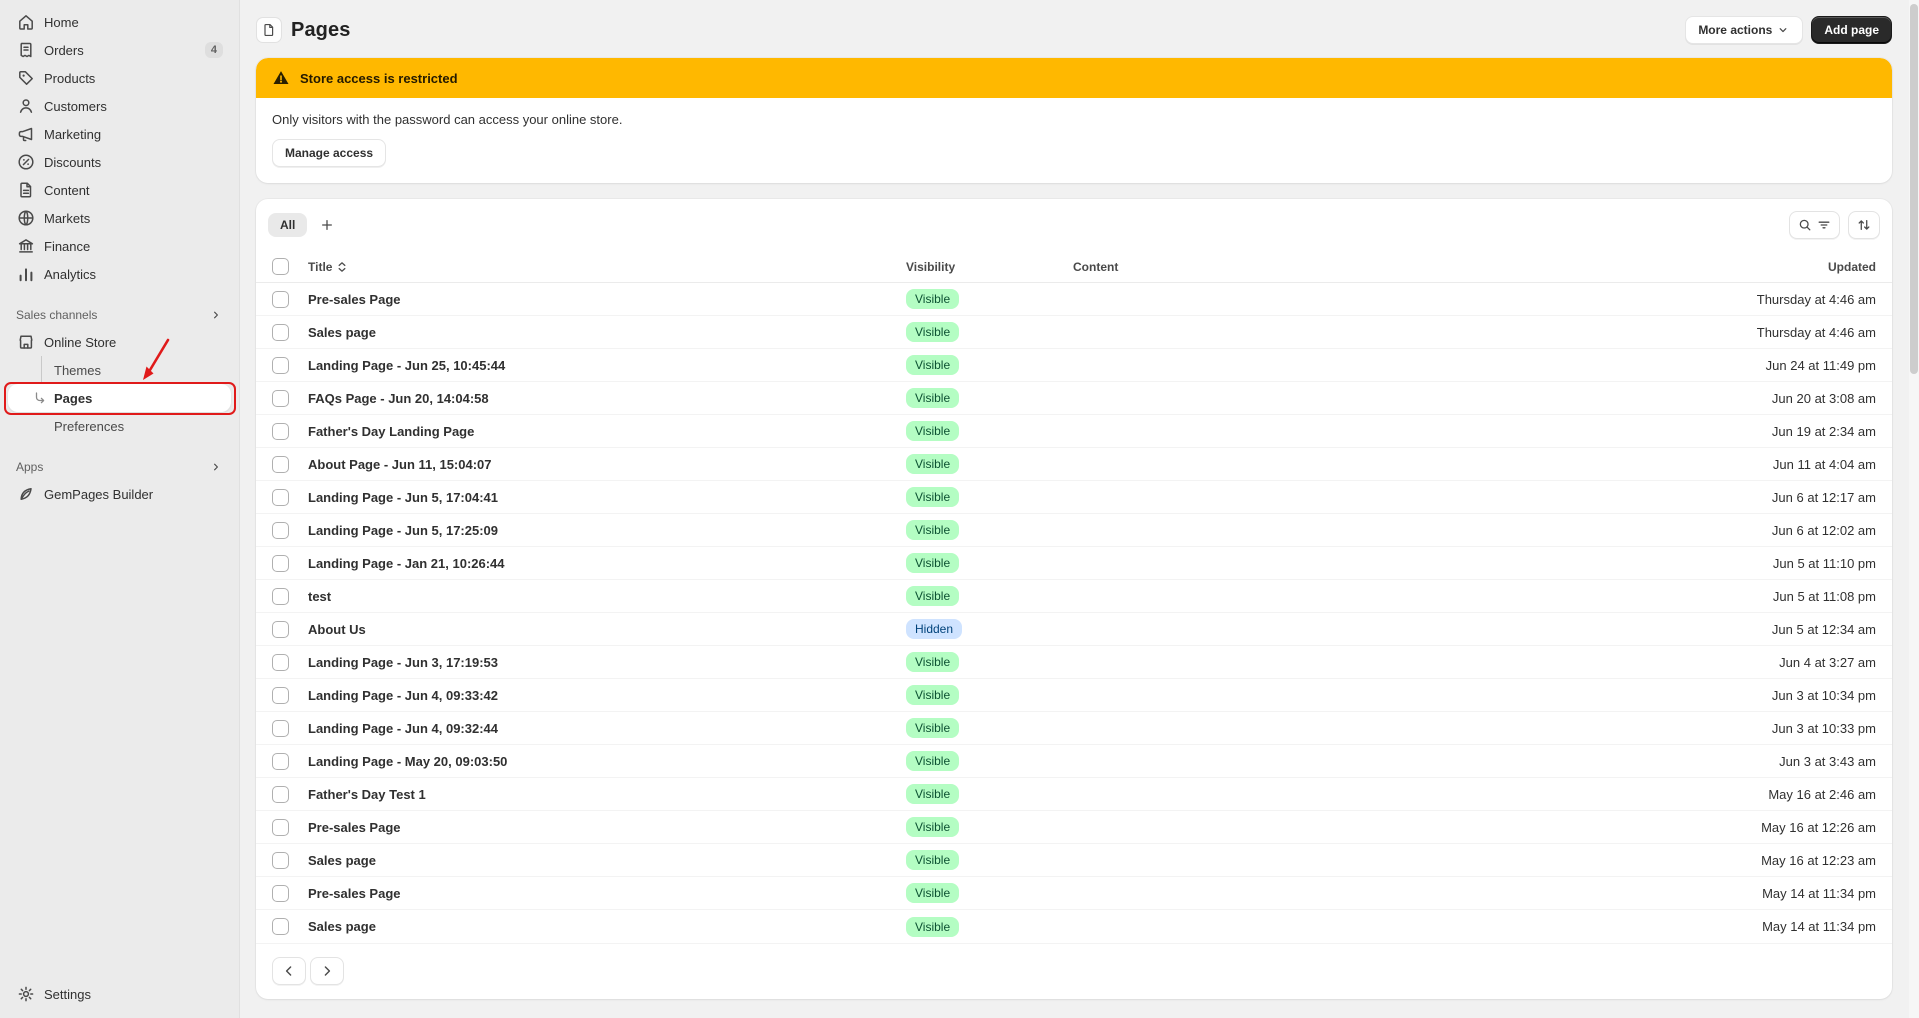 This screenshot has height=1018, width=1919. What do you see at coordinates (26, 22) in the screenshot?
I see `home-icon` at bounding box center [26, 22].